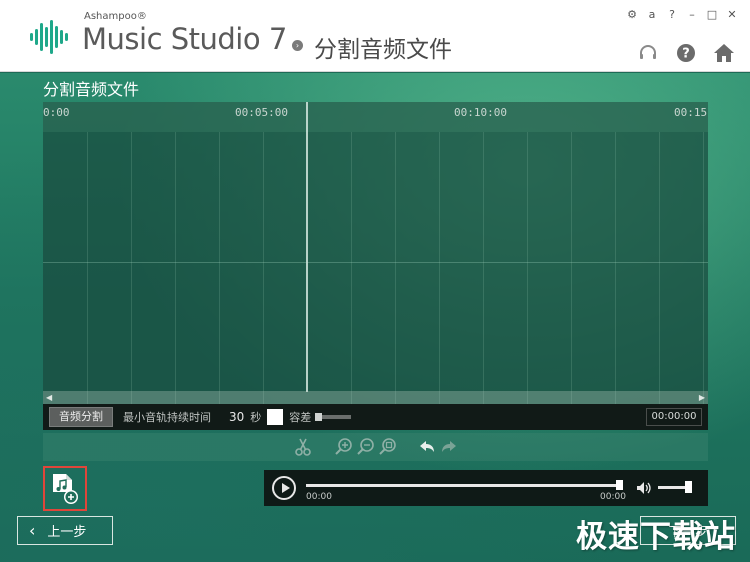 This screenshot has height=562, width=750. I want to click on help-circle-icon: ?, so click(686, 53).